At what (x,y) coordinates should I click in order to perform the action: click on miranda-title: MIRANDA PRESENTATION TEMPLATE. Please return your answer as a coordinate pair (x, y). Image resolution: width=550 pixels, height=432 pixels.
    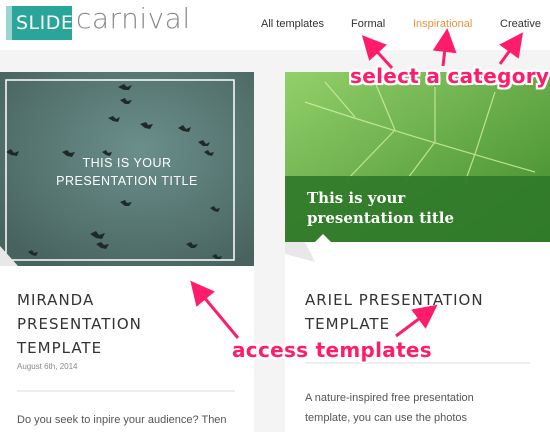
    Looking at the image, I should click on (79, 324).